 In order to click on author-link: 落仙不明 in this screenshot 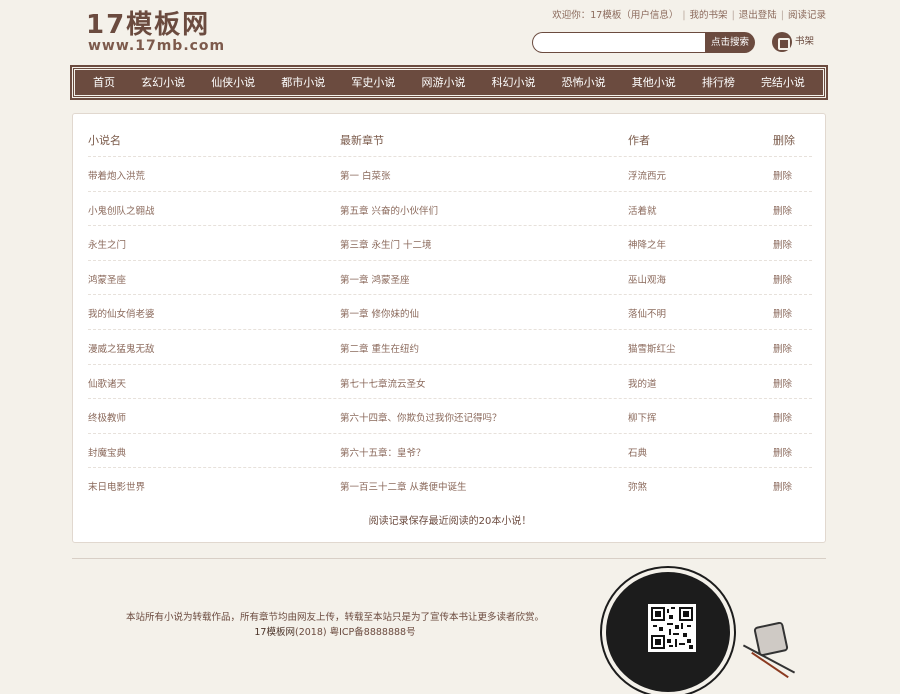, I will do `click(647, 313)`.